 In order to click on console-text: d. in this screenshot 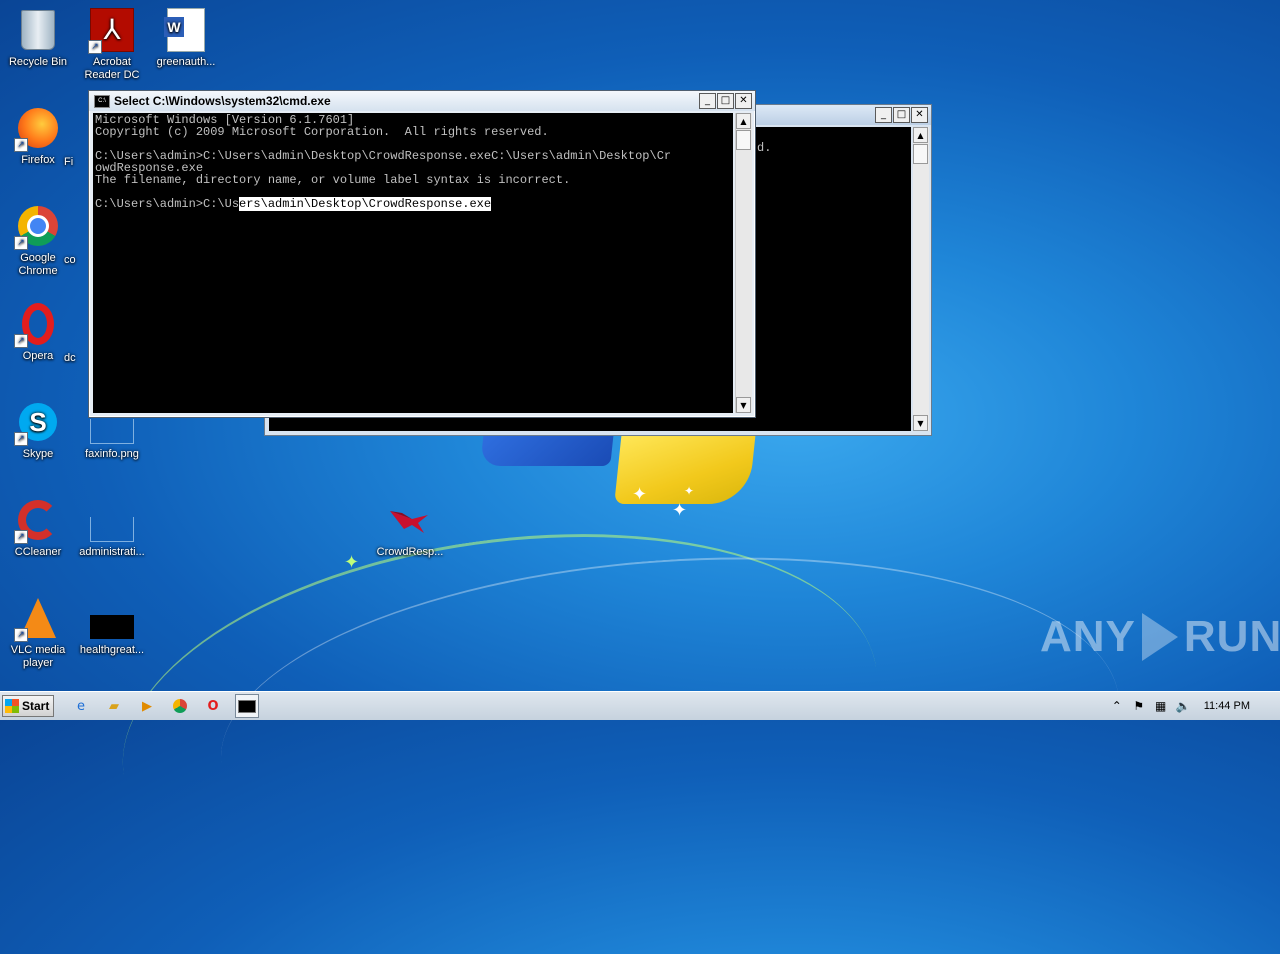, I will do `click(764, 148)`.